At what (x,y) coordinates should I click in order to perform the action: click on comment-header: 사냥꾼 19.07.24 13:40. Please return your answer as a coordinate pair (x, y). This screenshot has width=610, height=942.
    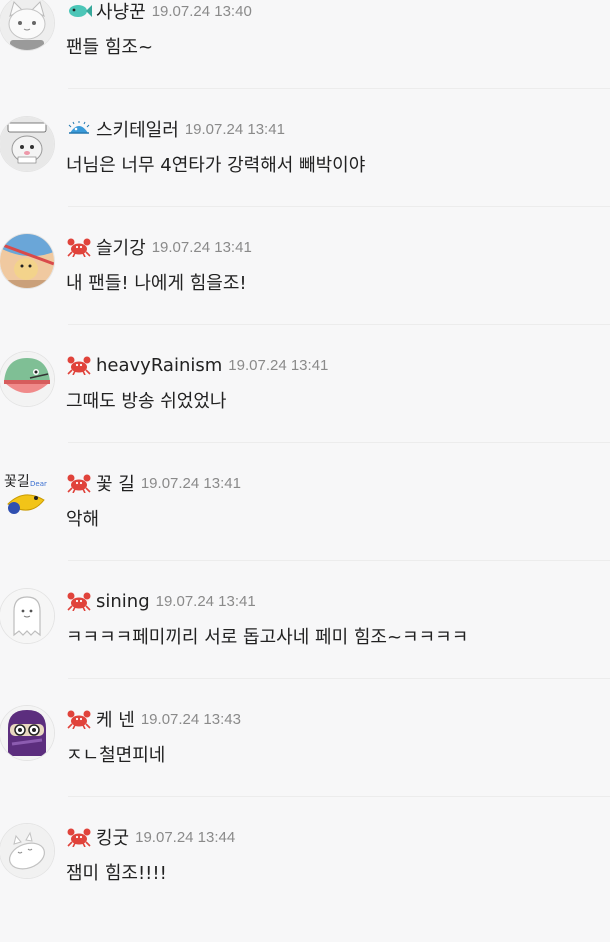
    Looking at the image, I should click on (159, 12).